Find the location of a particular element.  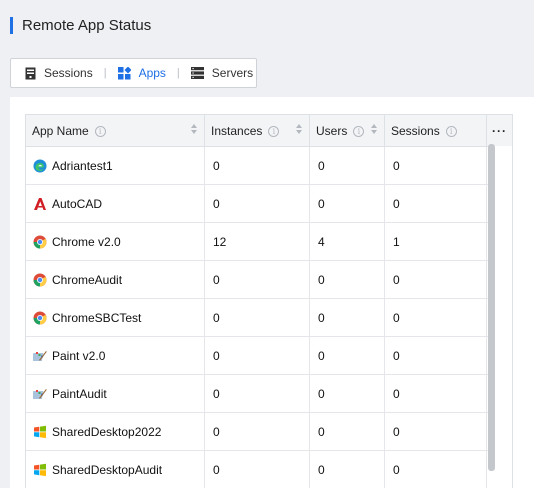

column-header-app-name: App Name i is located at coordinates (115, 131).